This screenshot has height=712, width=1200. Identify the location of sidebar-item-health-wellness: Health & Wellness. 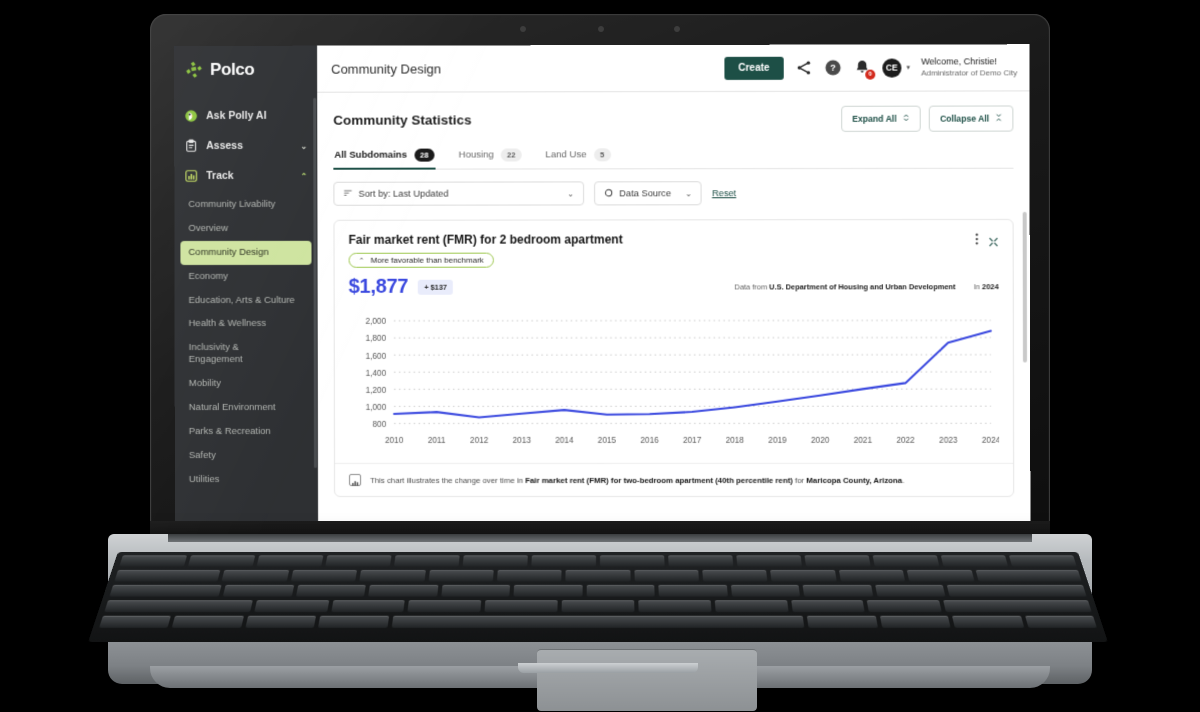
(246, 324).